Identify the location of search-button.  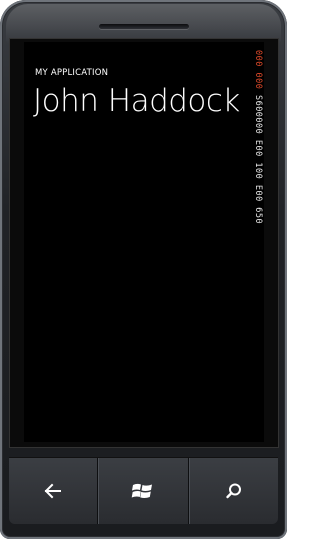
(233, 491).